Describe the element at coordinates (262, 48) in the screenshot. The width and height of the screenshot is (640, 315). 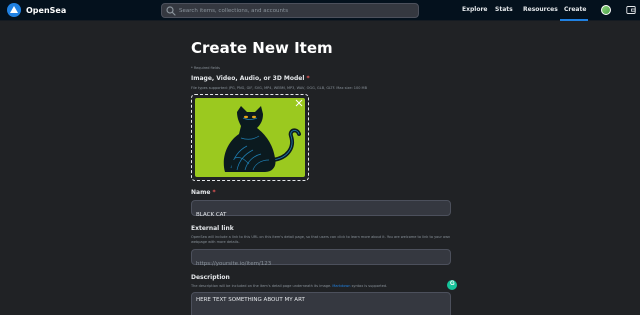
I see `page-title: Create New Item` at that location.